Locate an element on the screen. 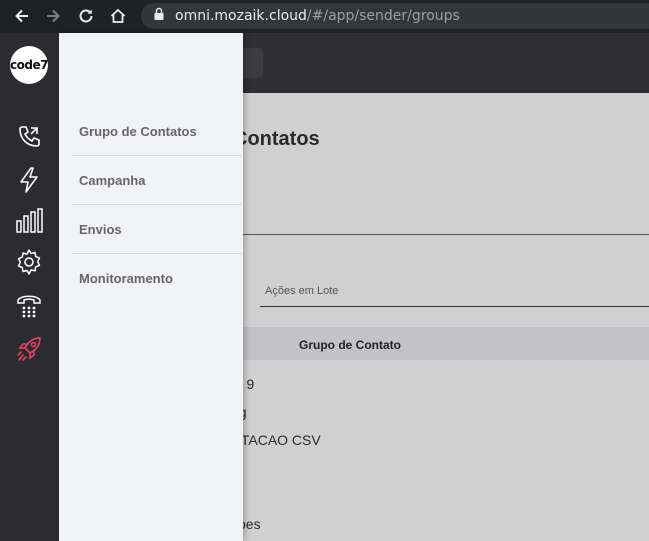 This screenshot has width=649, height=541. url-text: omni.mozaik.cloud/#/app/sender/groups is located at coordinates (317, 16).